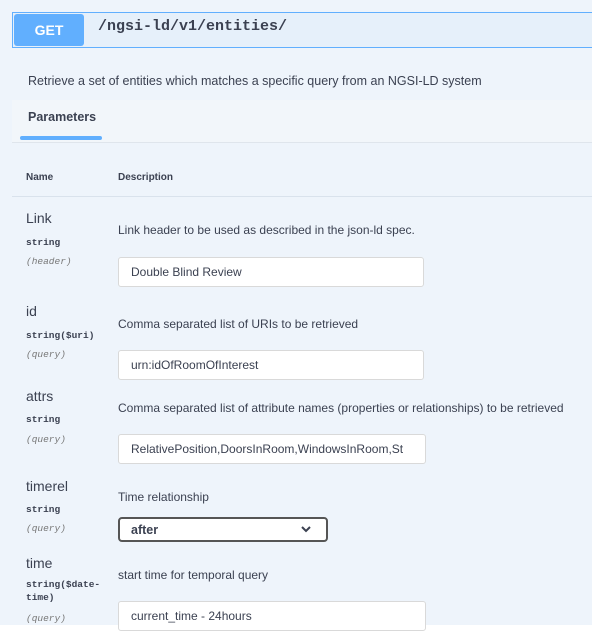 Image resolution: width=592 pixels, height=631 pixels. I want to click on column-header-description: Description, so click(146, 177).